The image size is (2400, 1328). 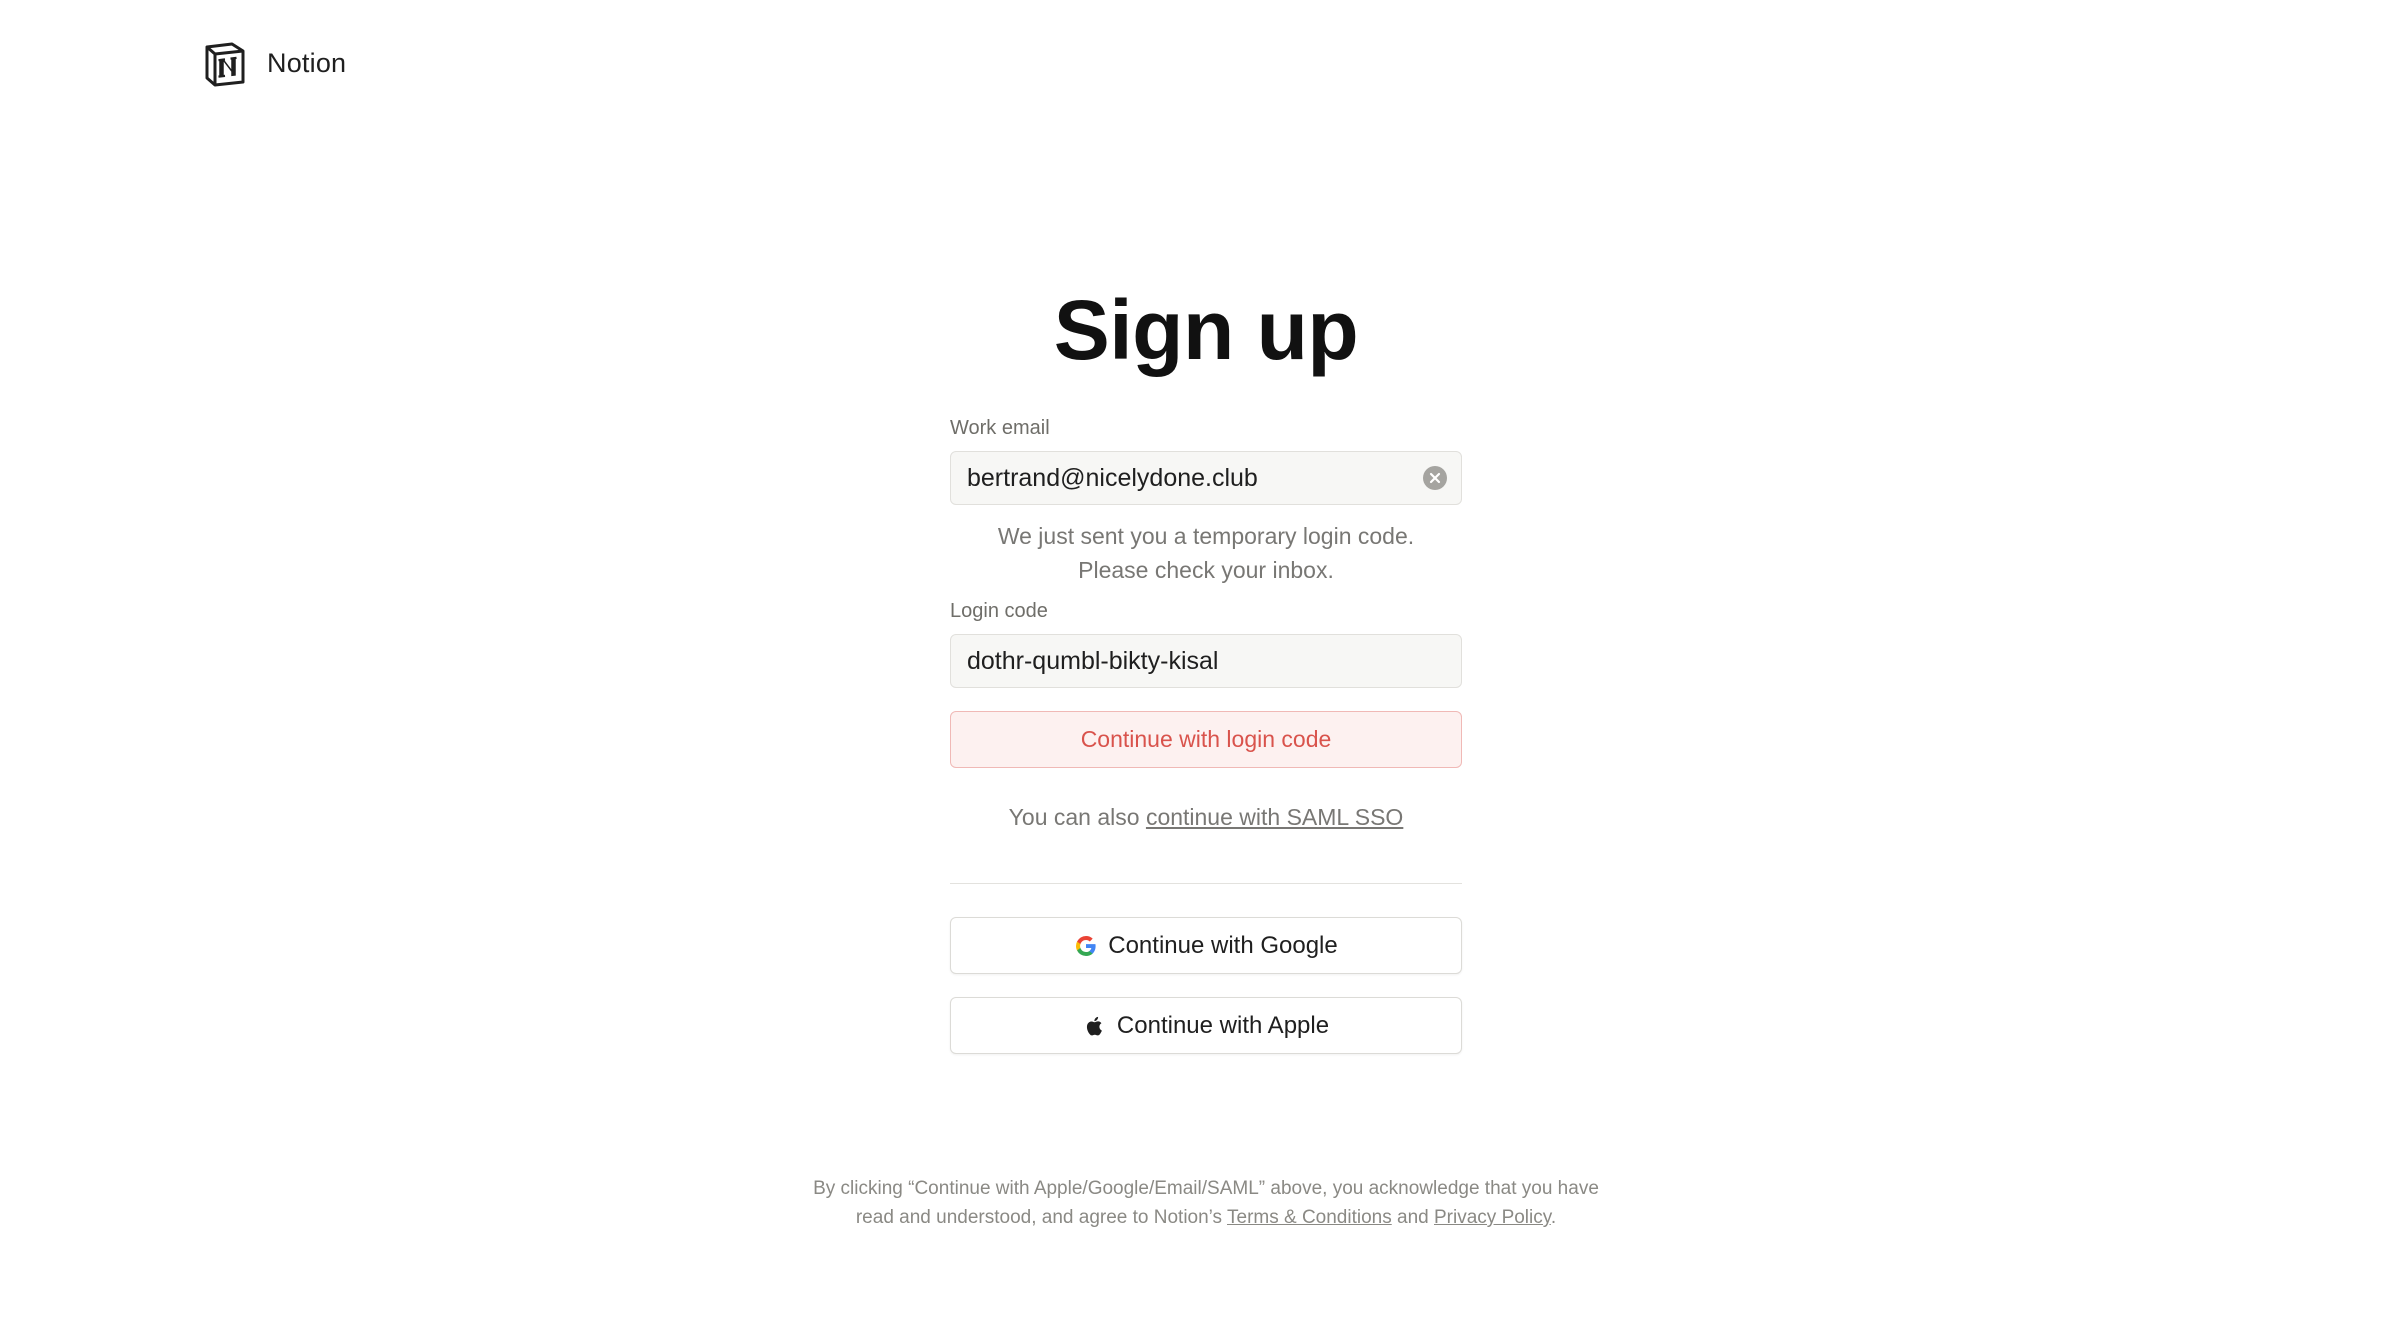 I want to click on login-code-field-wrapper, so click(x=1206, y=661).